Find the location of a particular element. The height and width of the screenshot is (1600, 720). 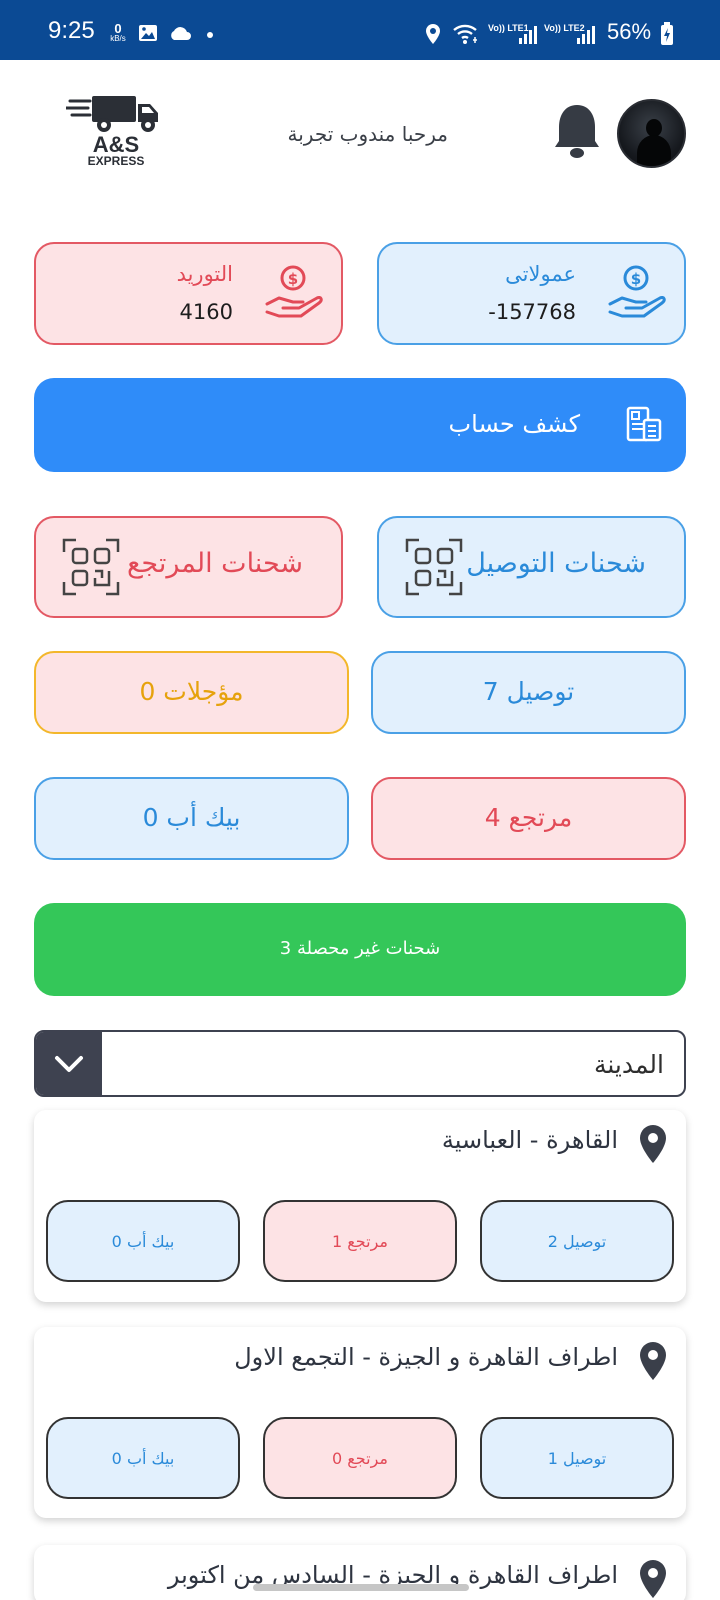

delivery-count-label: توصيل 7 is located at coordinates (528, 691).